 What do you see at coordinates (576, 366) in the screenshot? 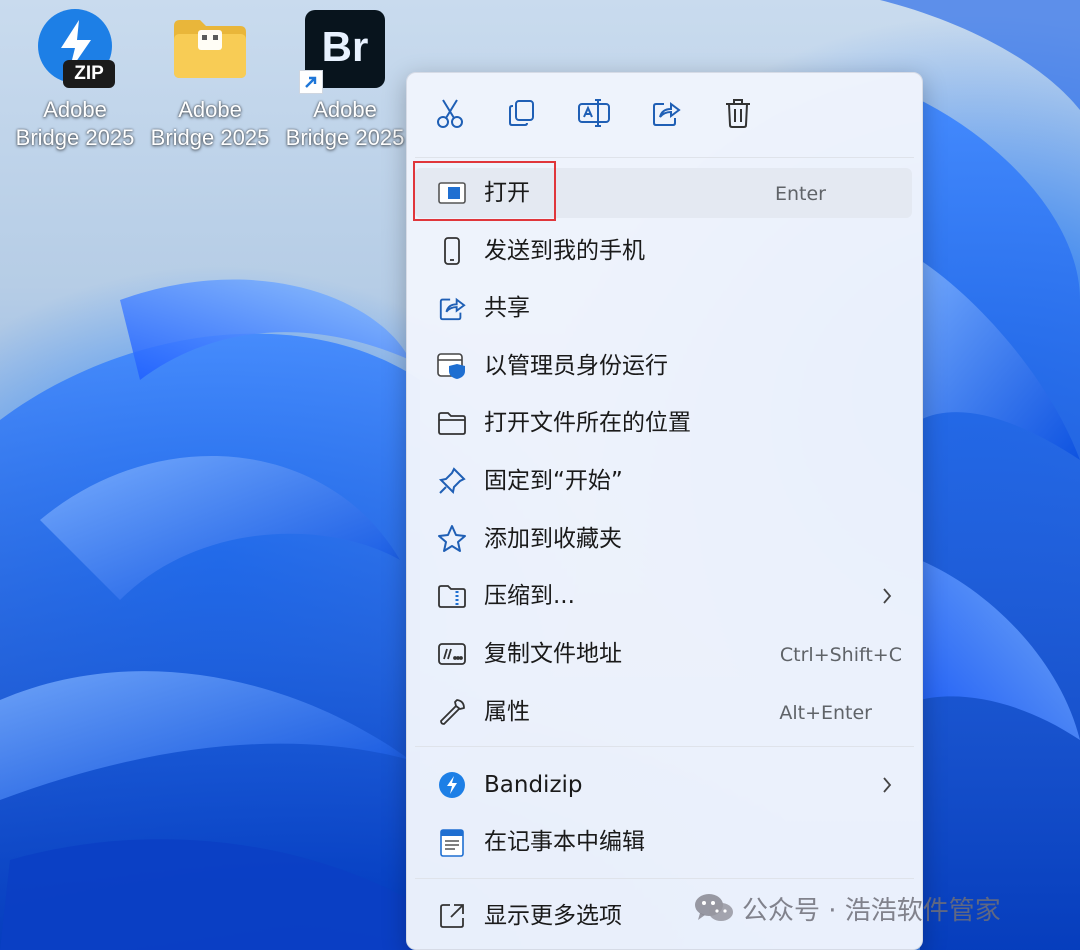
I see `menu-item-label: 以管理员身份运行` at bounding box center [576, 366].